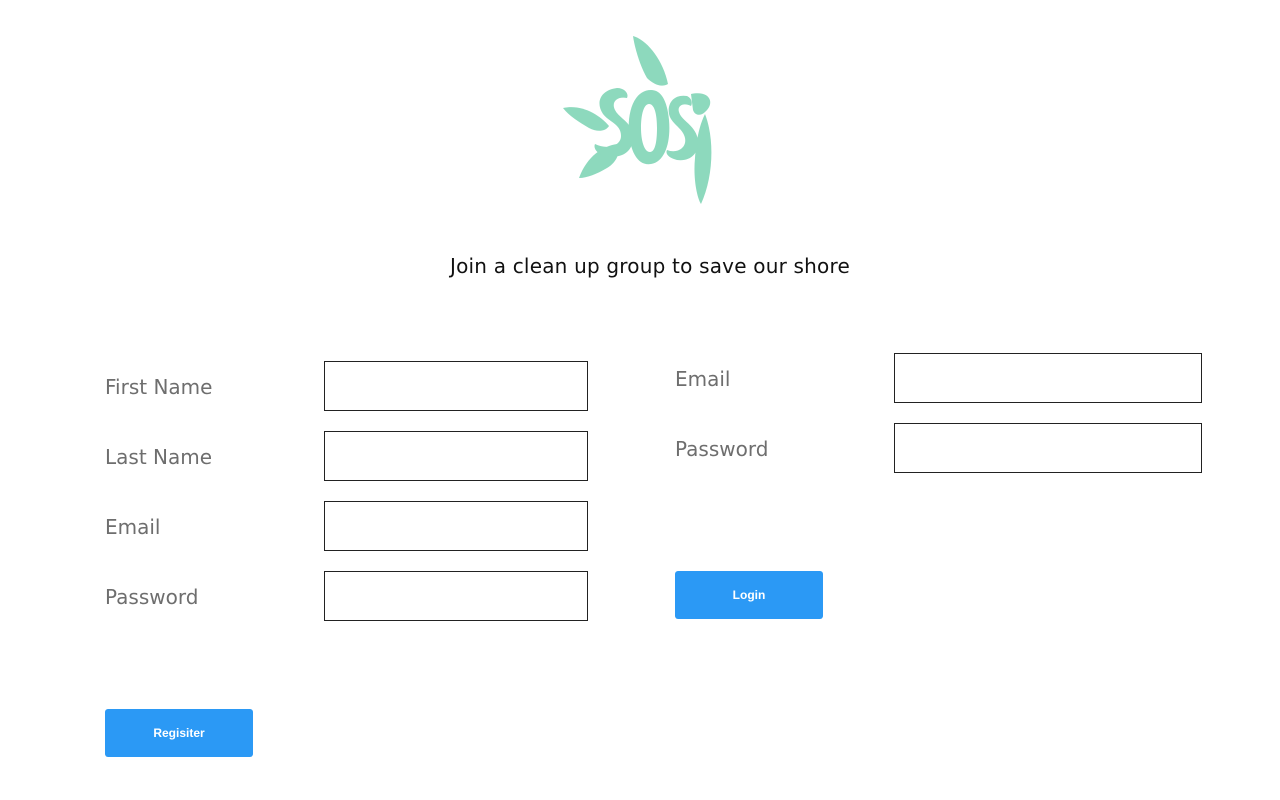 The width and height of the screenshot is (1280, 800). Describe the element at coordinates (456, 526) in the screenshot. I see `register-email-input` at that location.